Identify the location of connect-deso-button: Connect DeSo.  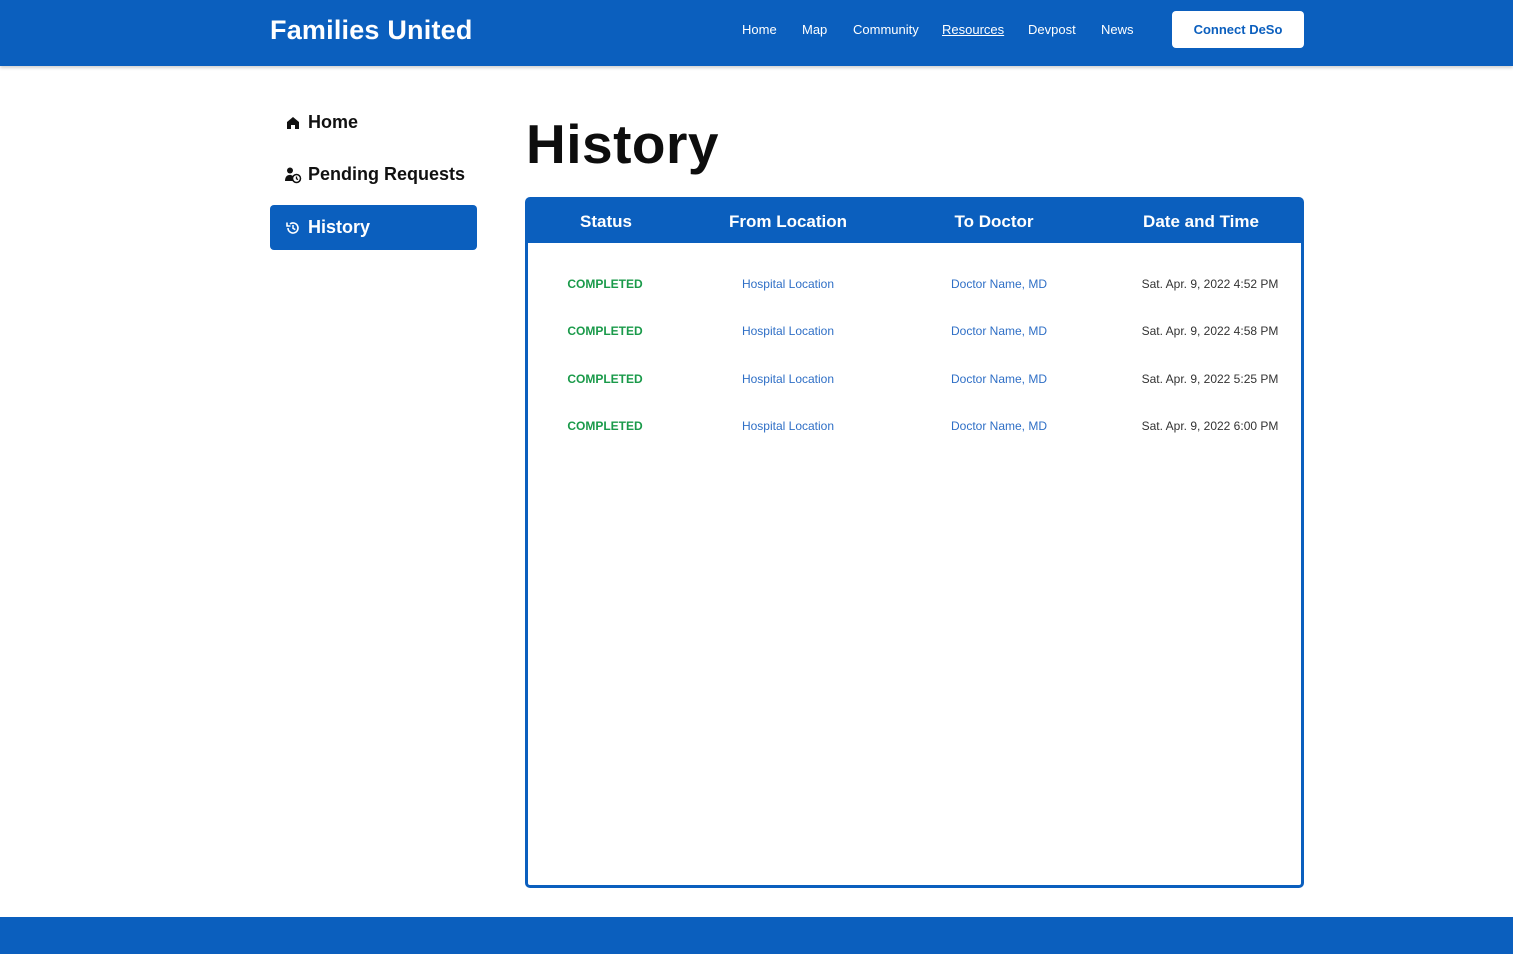
(1238, 29).